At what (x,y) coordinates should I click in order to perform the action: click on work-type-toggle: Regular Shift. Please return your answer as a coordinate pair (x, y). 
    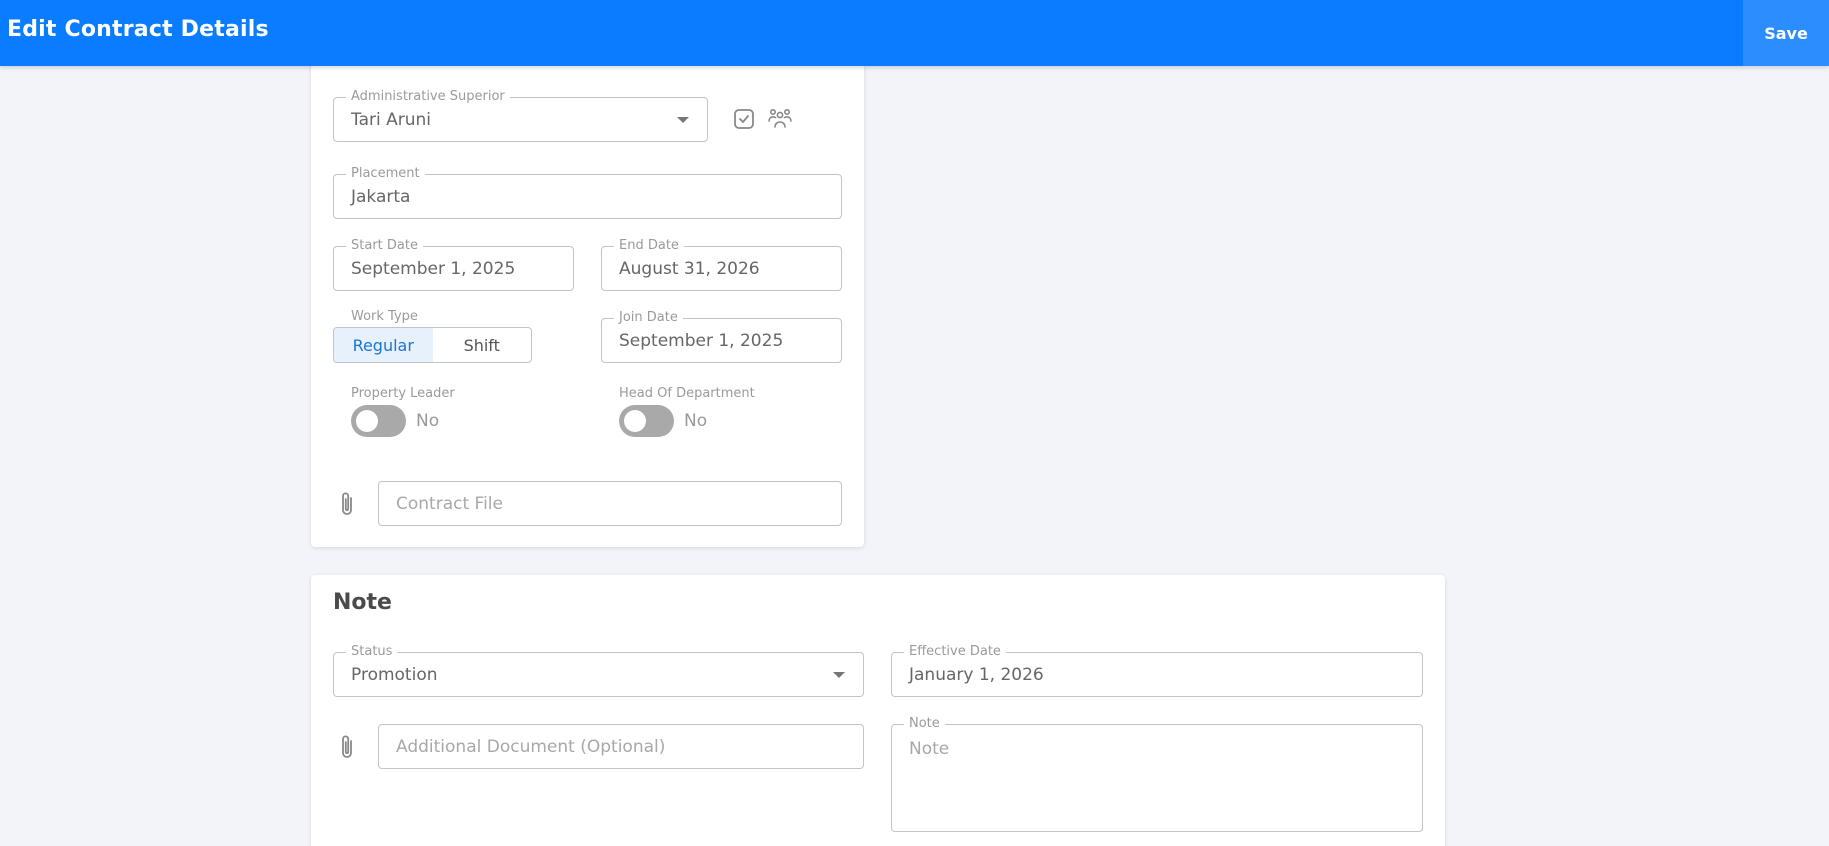
    Looking at the image, I should click on (432, 345).